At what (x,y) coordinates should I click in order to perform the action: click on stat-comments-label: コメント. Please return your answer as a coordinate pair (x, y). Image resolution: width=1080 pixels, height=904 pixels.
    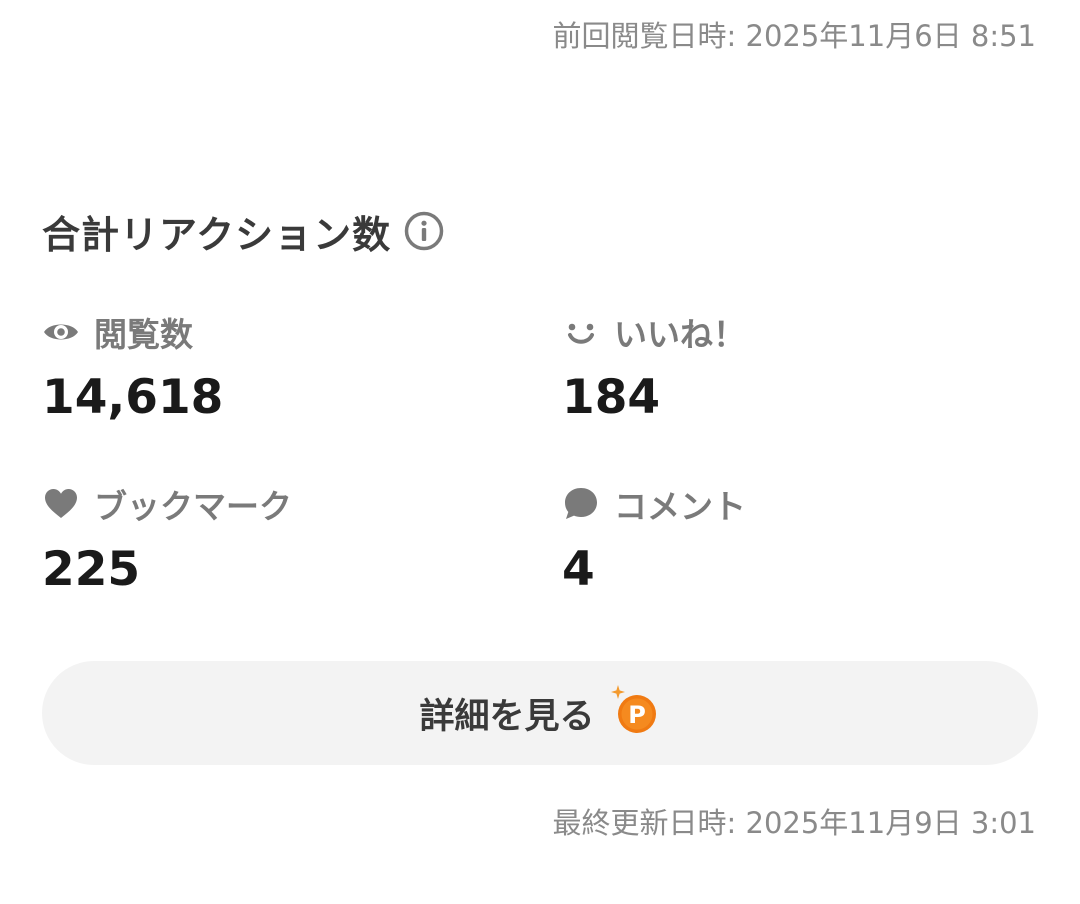
    Looking at the image, I should click on (680, 506).